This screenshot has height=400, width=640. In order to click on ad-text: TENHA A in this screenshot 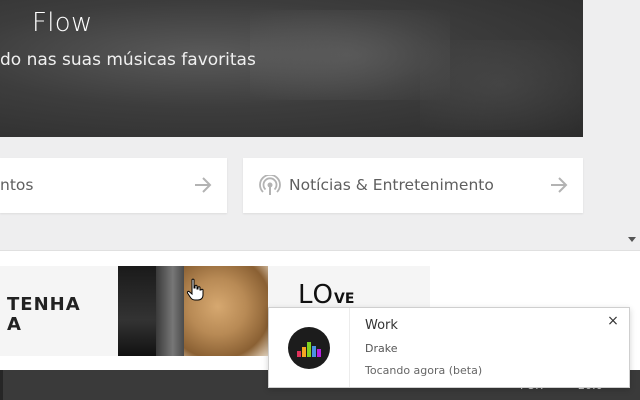, I will do `click(44, 314)`.